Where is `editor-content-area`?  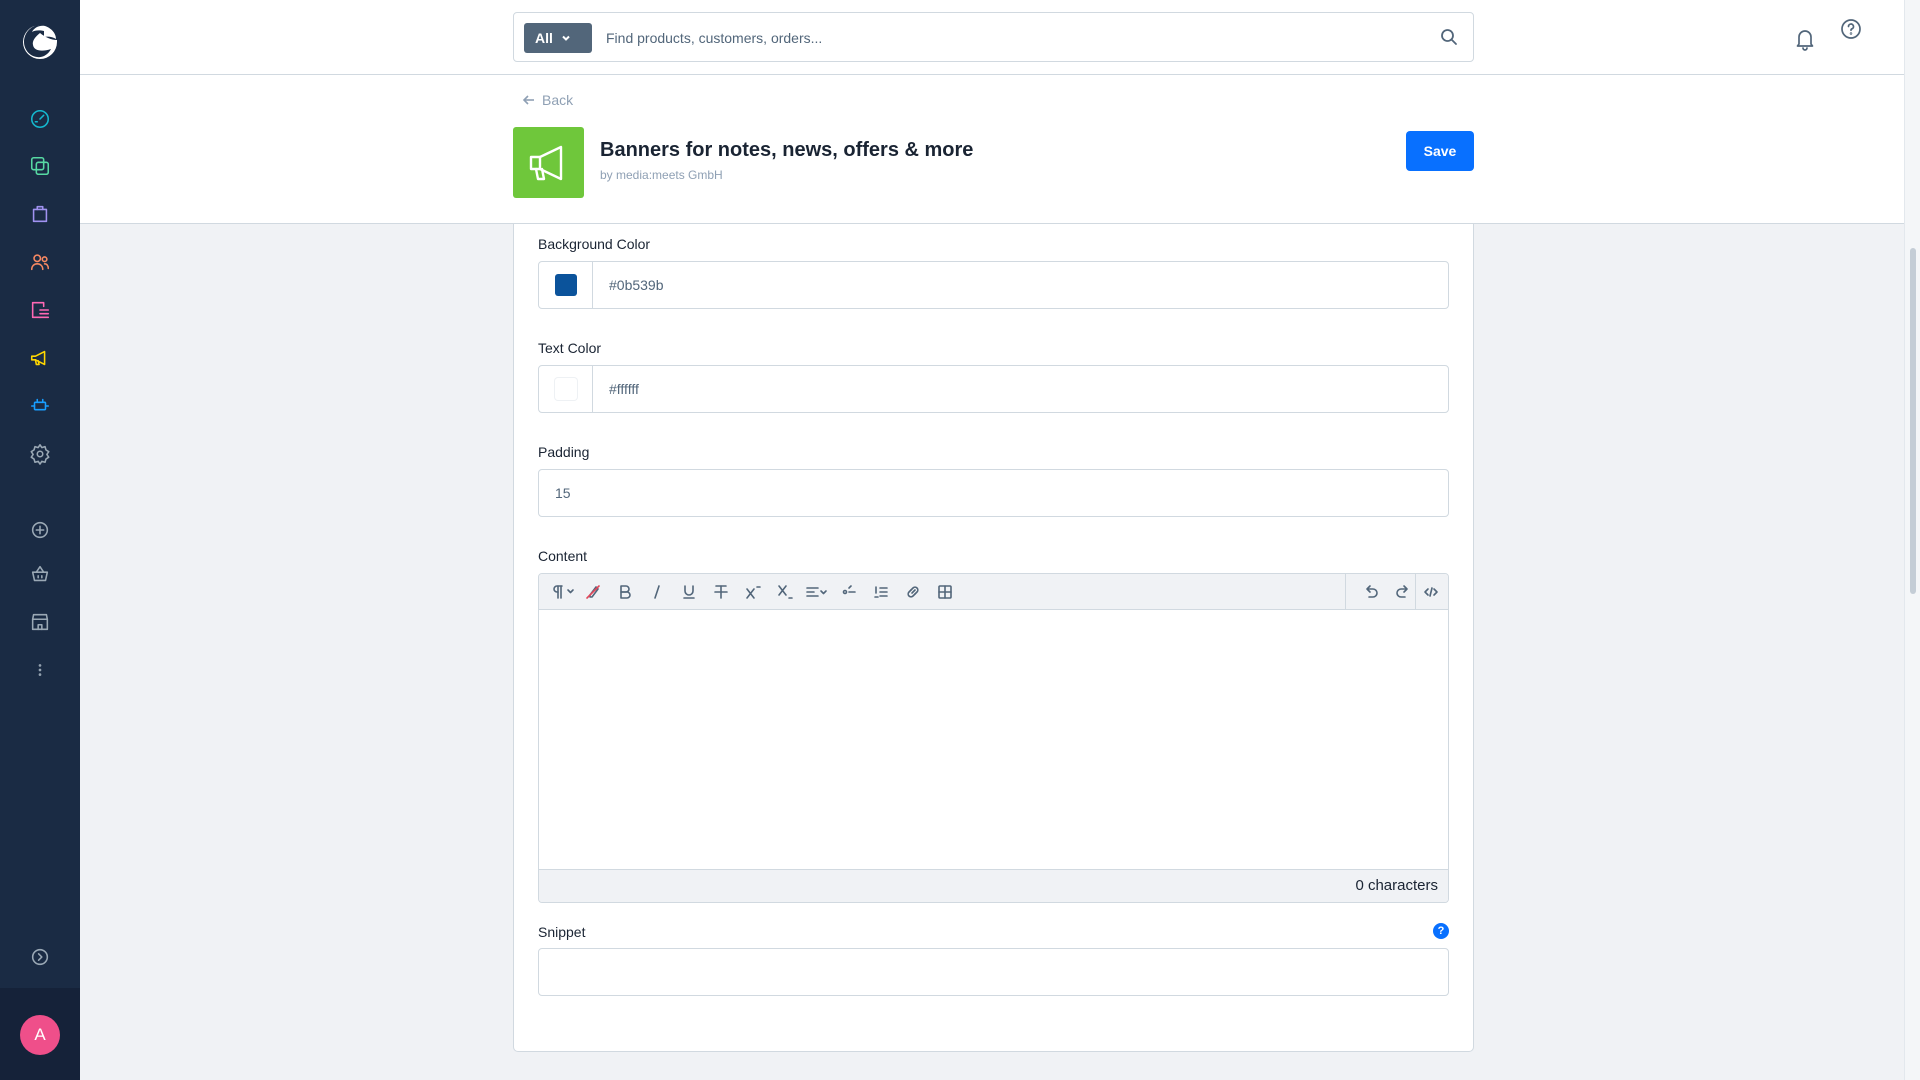 editor-content-area is located at coordinates (993, 739).